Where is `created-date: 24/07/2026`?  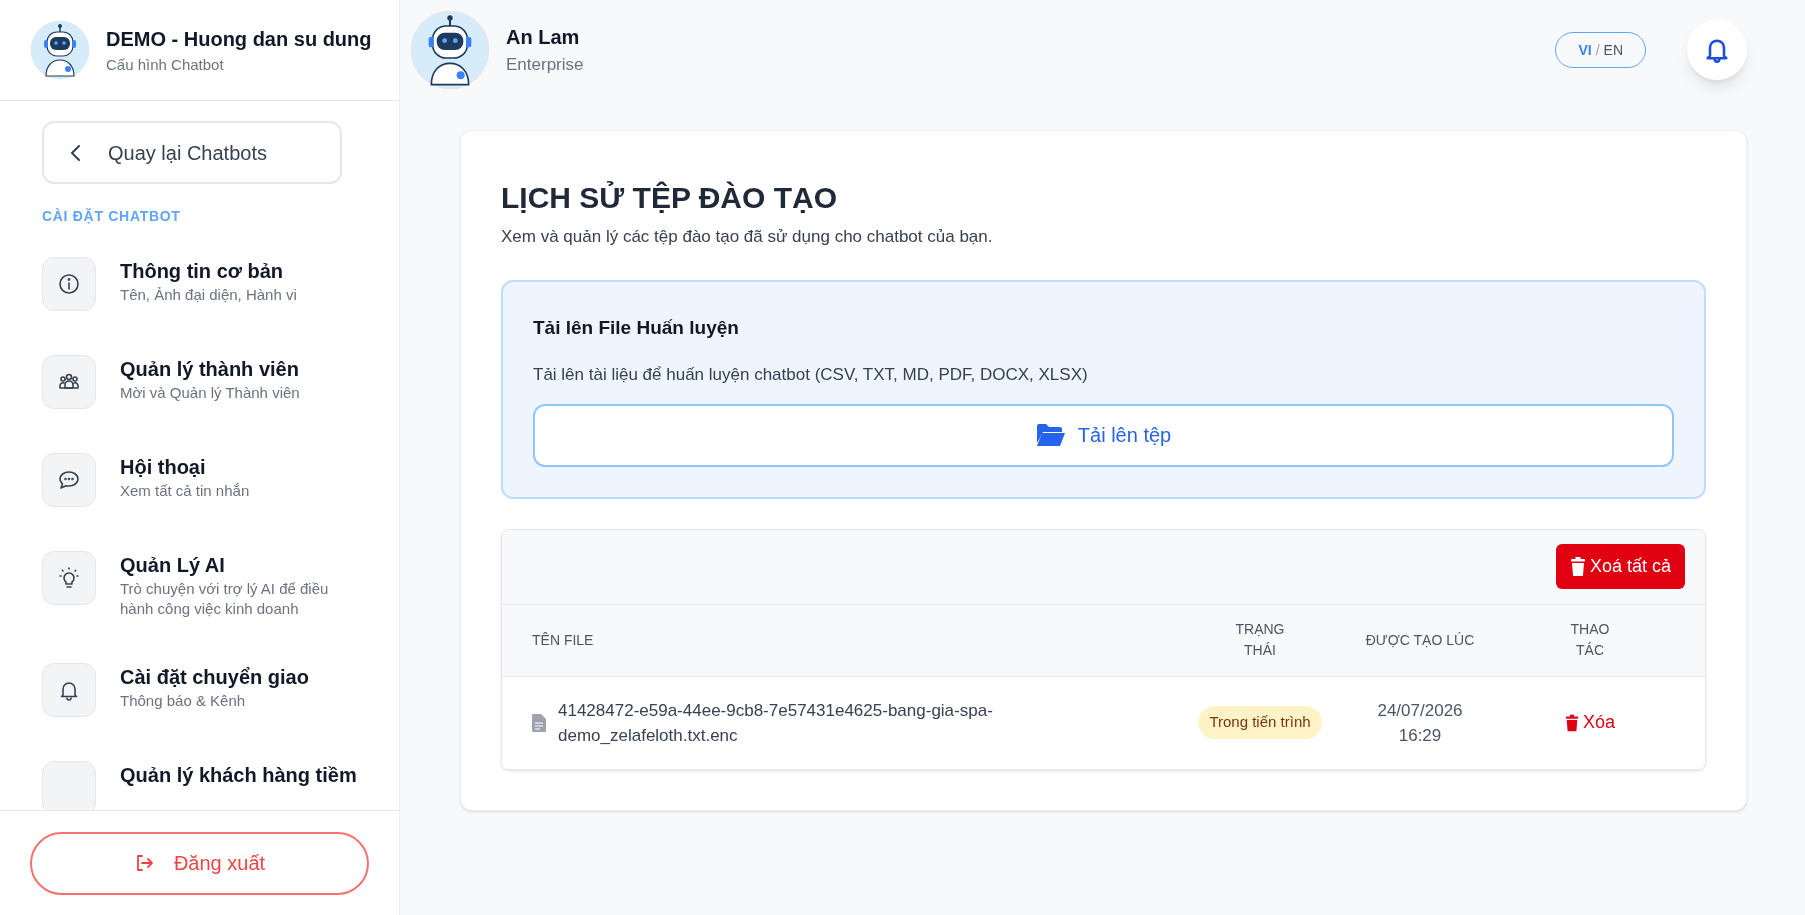
created-date: 24/07/2026 is located at coordinates (1420, 710).